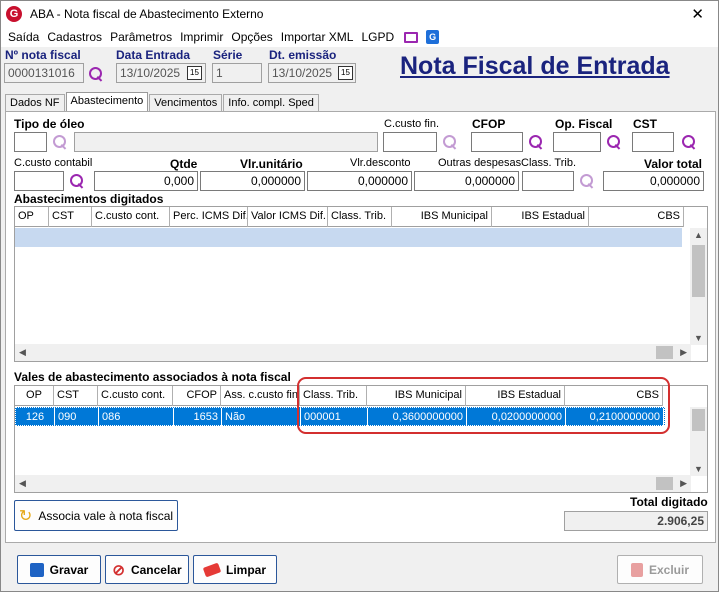 This screenshot has height=592, width=719. I want to click on col-ibs-municipal: IBS Municipal, so click(442, 217).